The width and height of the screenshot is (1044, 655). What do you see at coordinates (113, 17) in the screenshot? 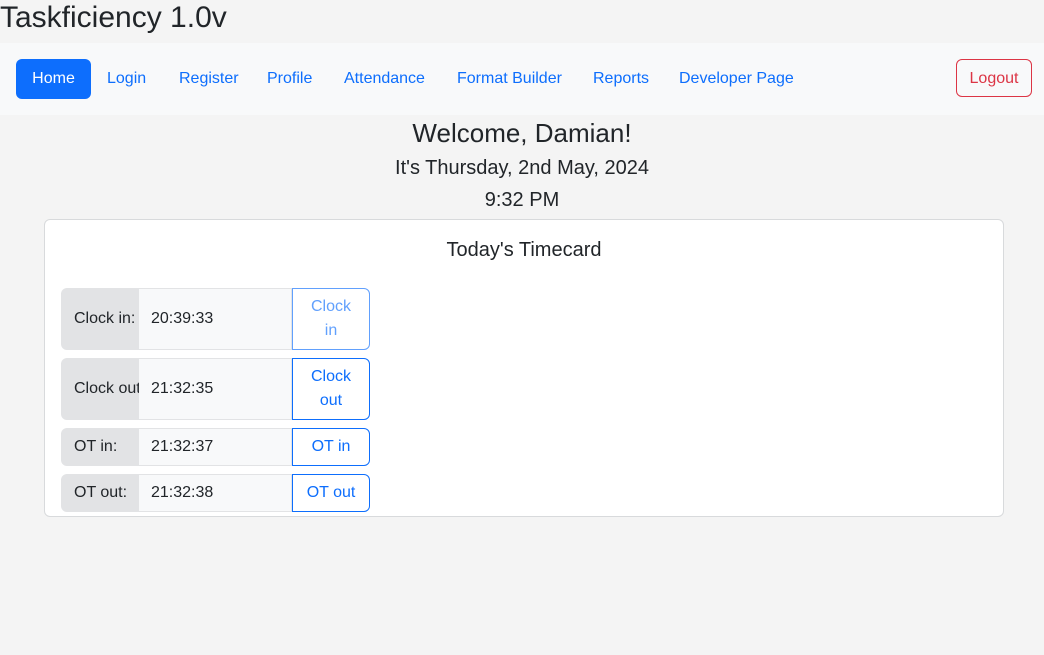
I see `app-title: Taskficiency 1.0v` at bounding box center [113, 17].